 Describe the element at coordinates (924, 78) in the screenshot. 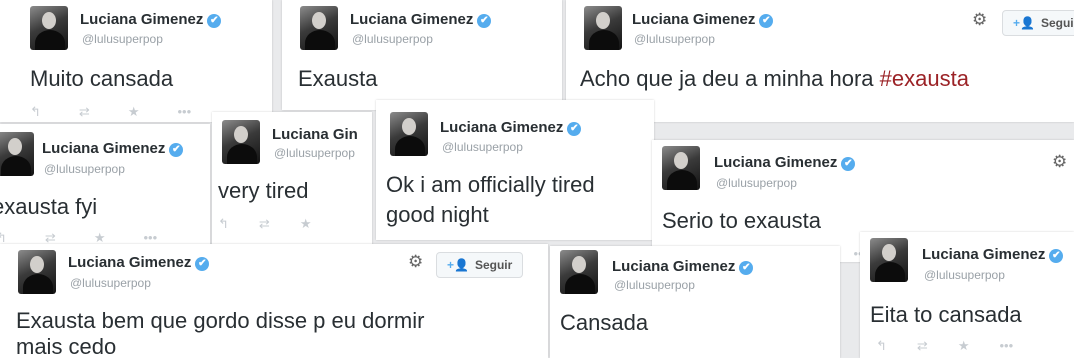

I see `hashtag-link: #exausta` at that location.